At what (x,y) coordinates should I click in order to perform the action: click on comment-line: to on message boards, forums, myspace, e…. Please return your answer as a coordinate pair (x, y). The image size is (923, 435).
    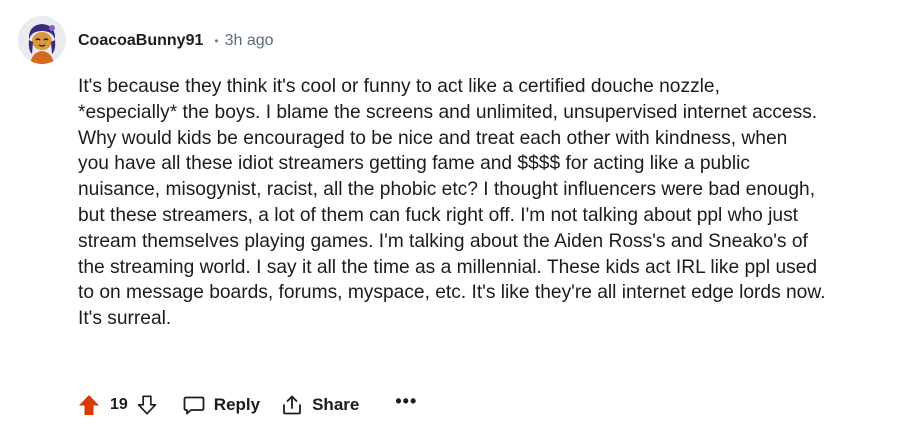
    Looking at the image, I should click on (452, 293).